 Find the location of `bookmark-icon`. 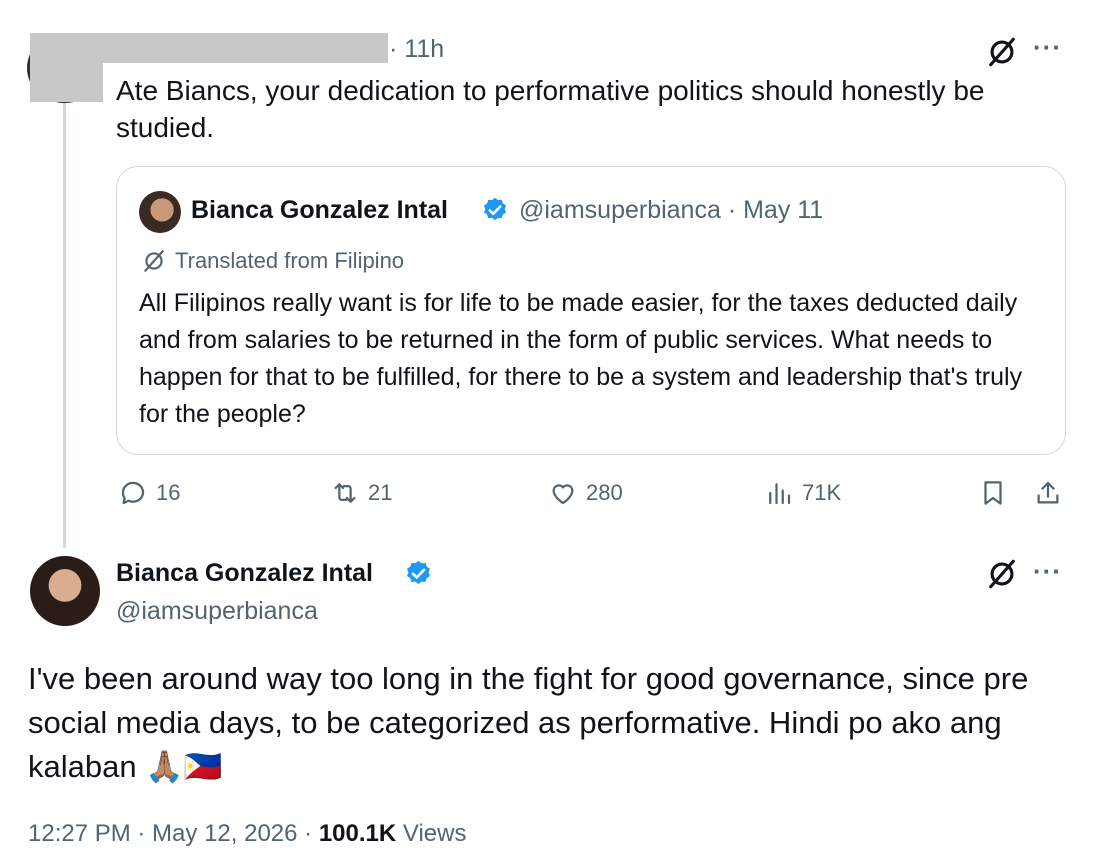

bookmark-icon is located at coordinates (993, 493).